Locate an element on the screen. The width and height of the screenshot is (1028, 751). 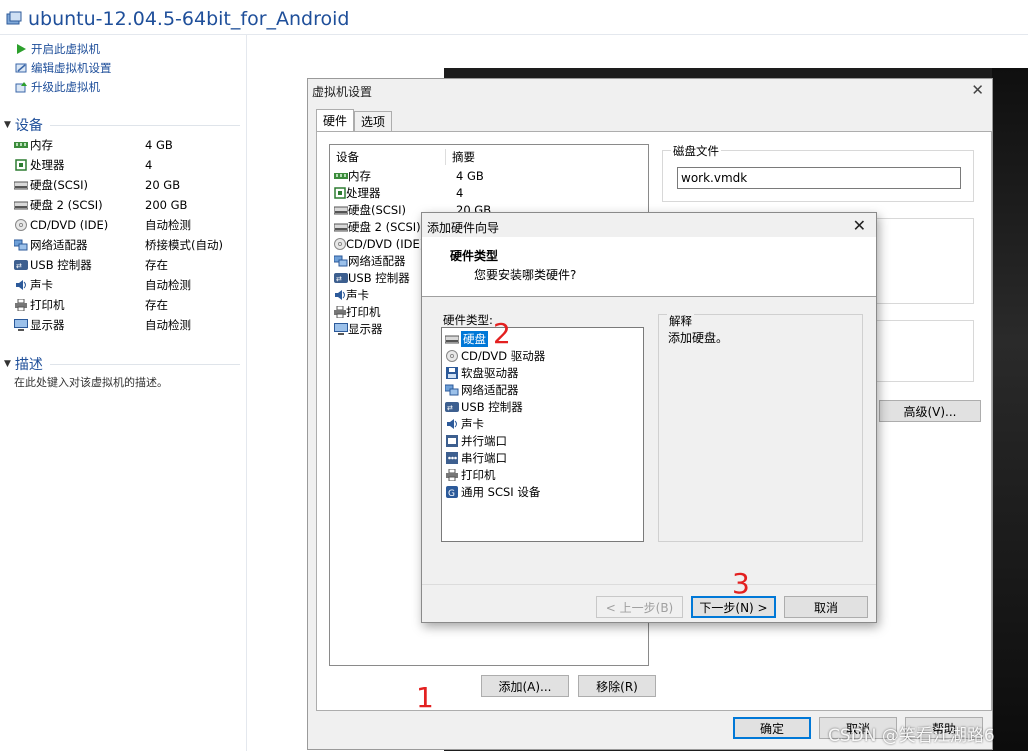
title-divider is located at coordinates (514, 34).